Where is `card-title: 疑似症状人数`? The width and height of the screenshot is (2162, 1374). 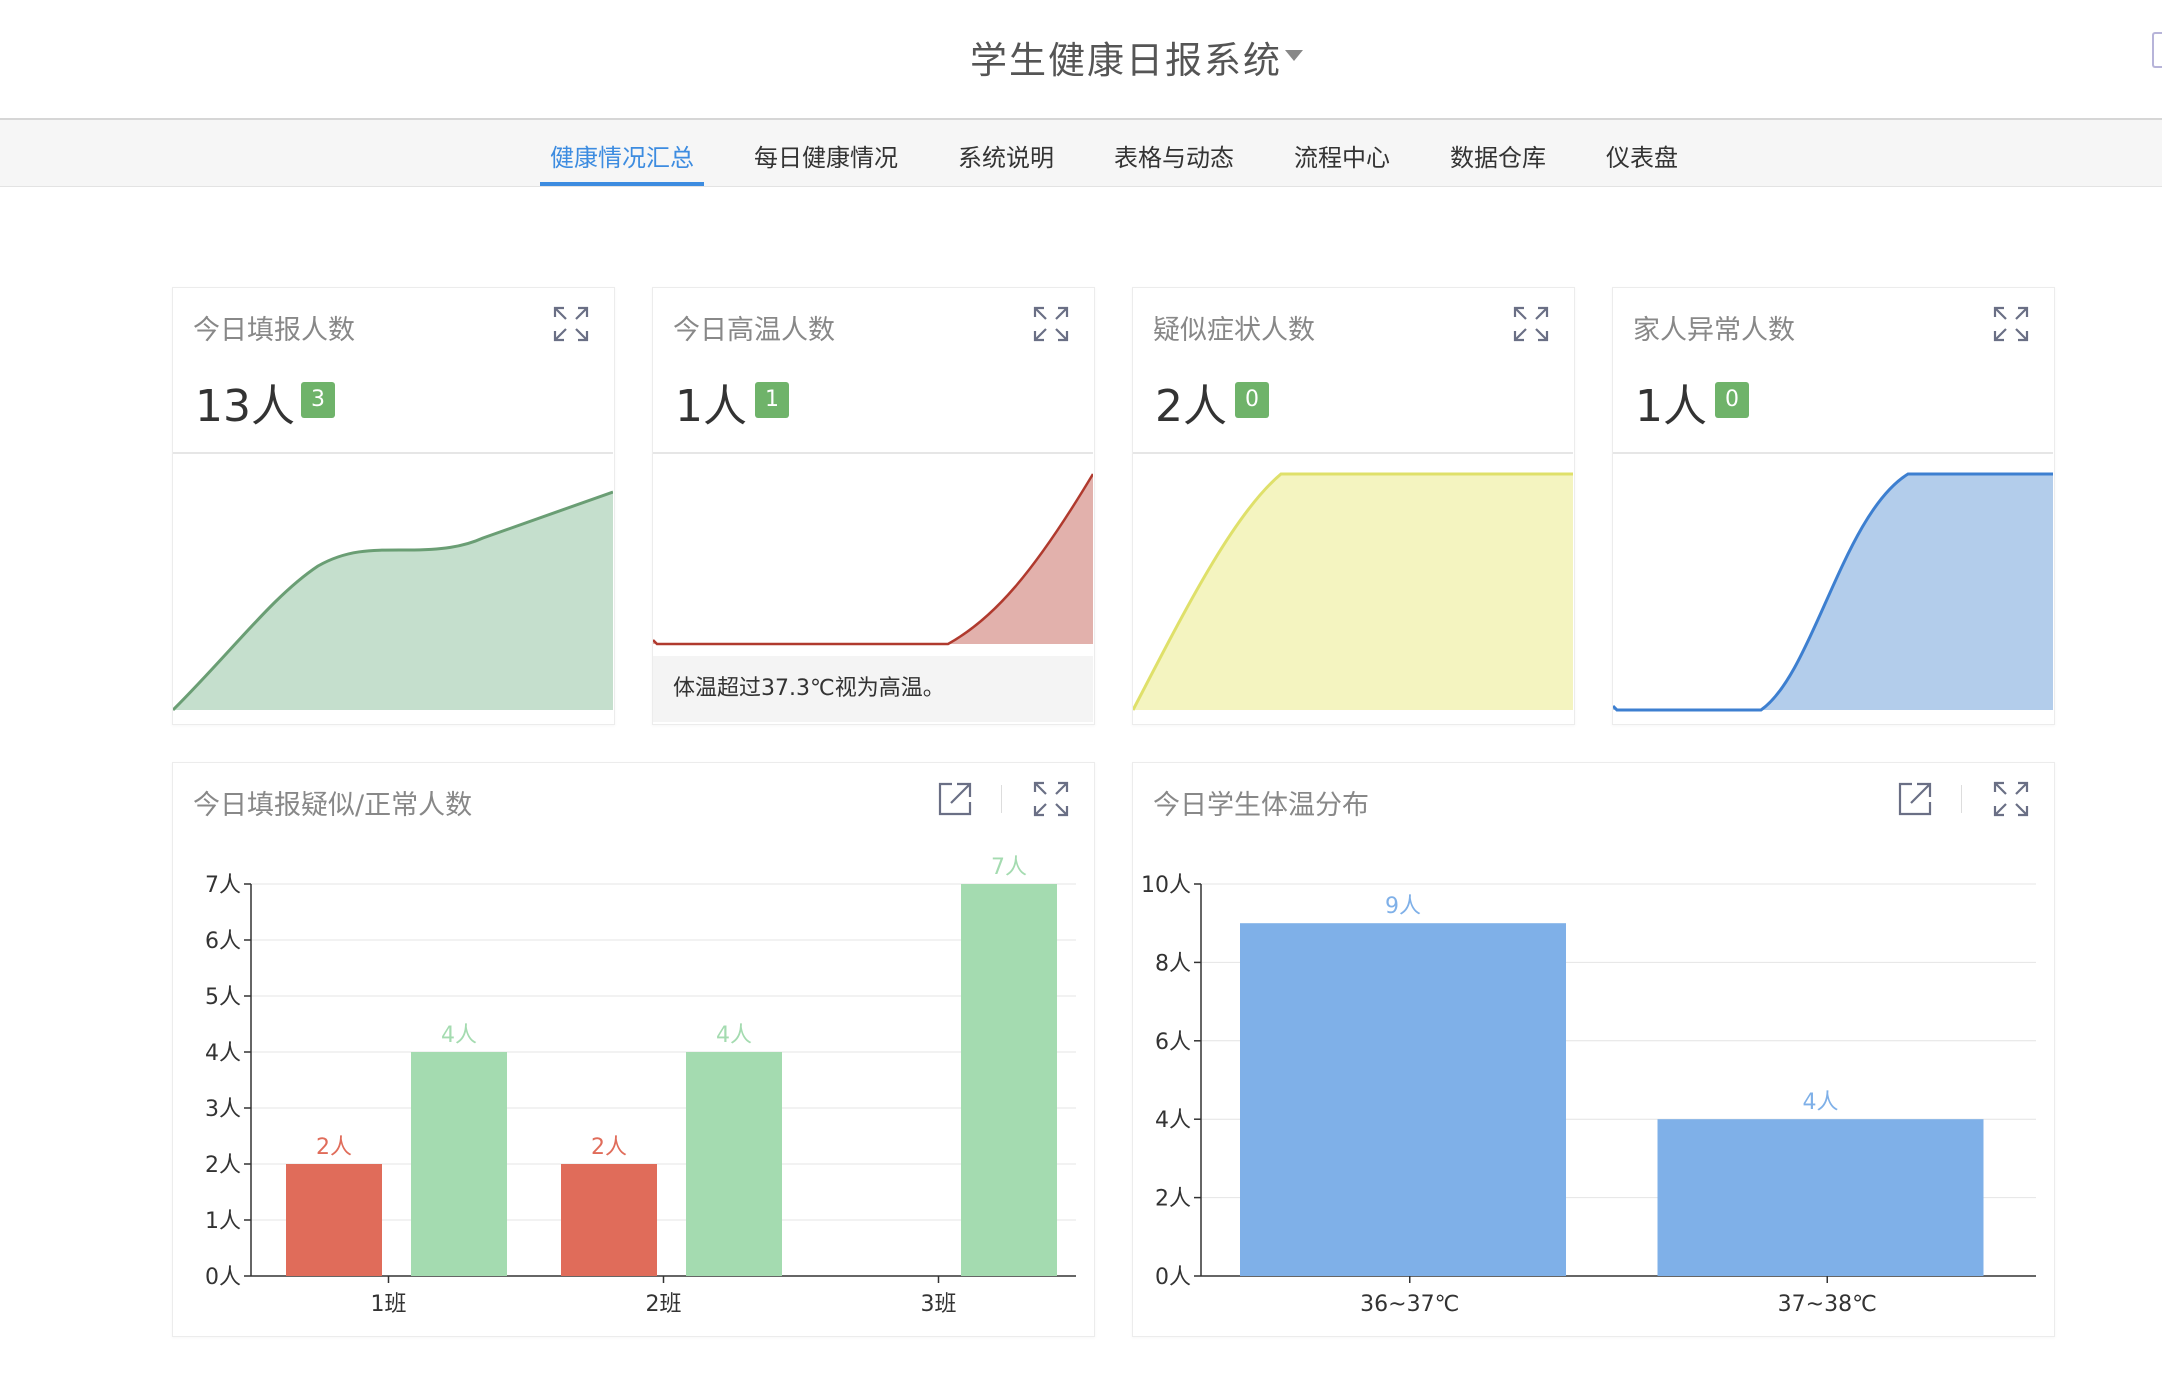
card-title: 疑似症状人数 is located at coordinates (1234, 330).